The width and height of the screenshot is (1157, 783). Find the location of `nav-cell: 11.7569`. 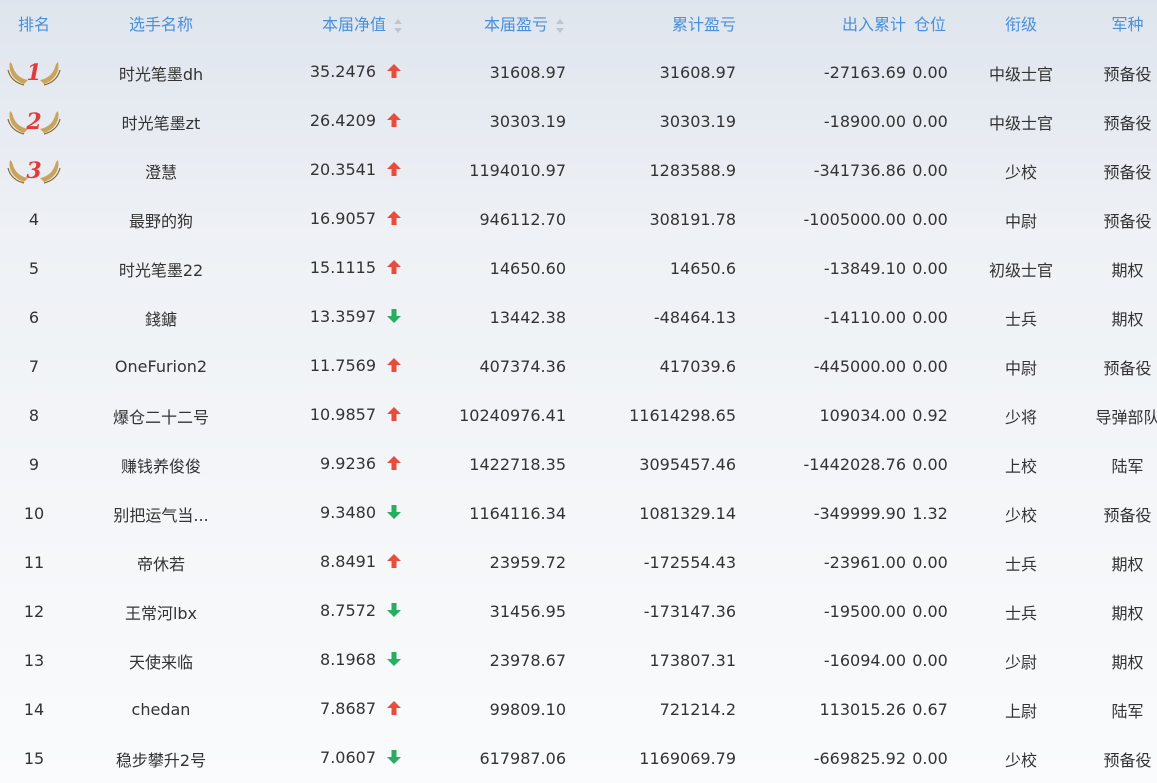

nav-cell: 11.7569 is located at coordinates (334, 366).